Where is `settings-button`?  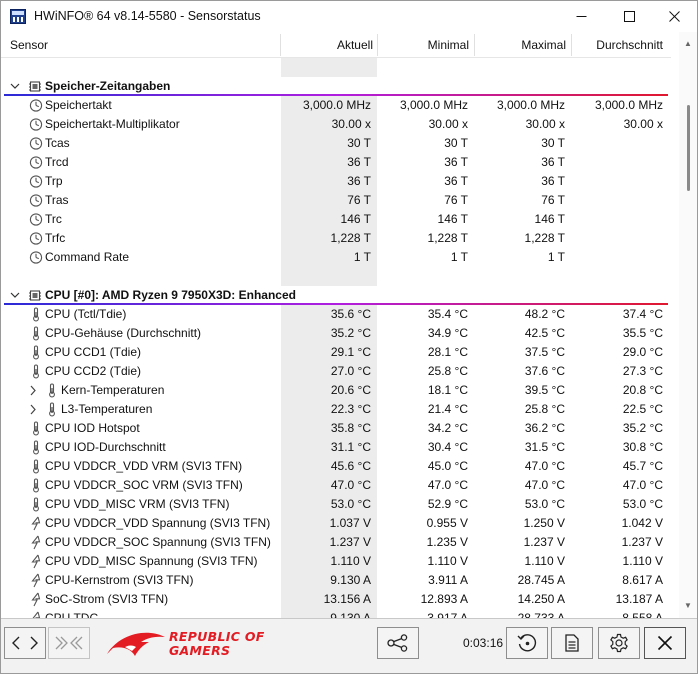 settings-button is located at coordinates (619, 643).